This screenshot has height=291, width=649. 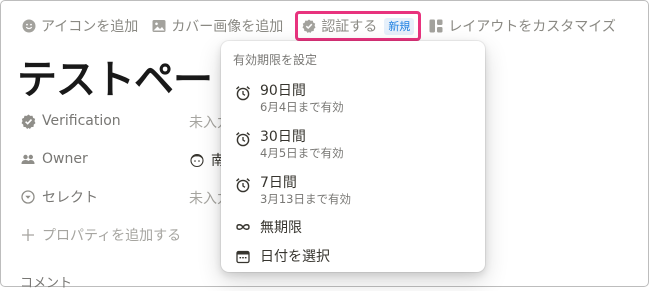 What do you see at coordinates (353, 227) in the screenshot?
I see `expiry-option-unlimited: 無期限` at bounding box center [353, 227].